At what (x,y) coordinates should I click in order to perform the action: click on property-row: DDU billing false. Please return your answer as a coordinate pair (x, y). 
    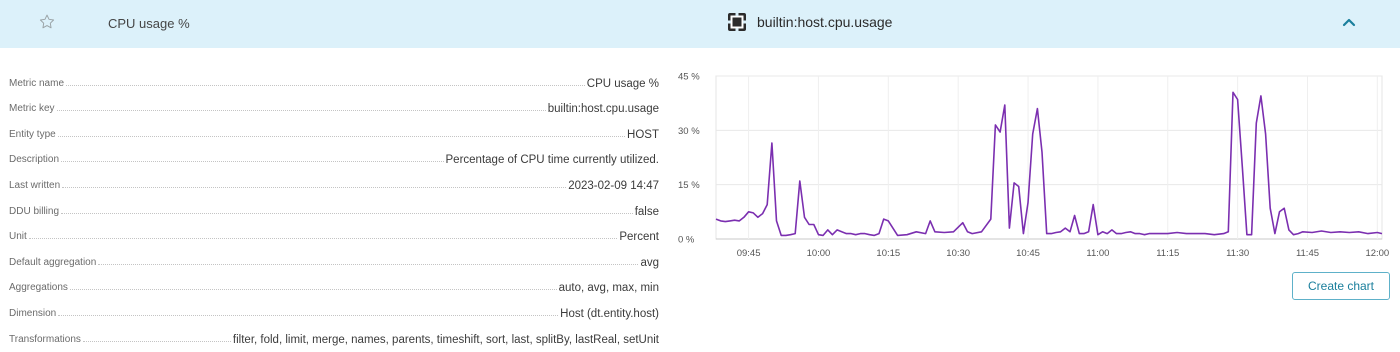
    Looking at the image, I should click on (334, 207).